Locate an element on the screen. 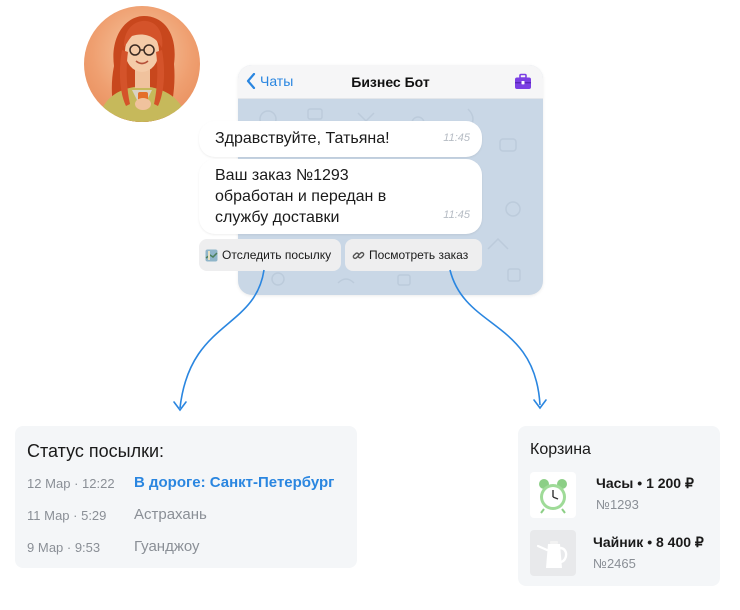  chat-title: Бизнес Бот is located at coordinates (390, 82).